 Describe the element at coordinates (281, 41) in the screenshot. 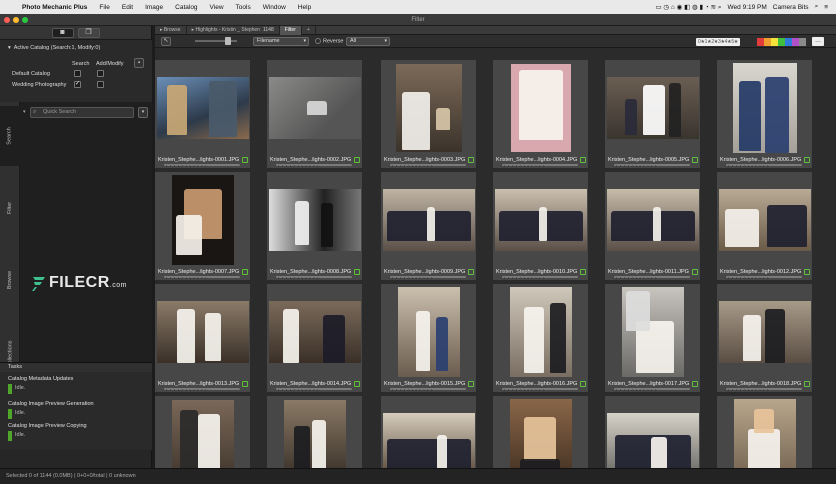

I see `sort-select: Filename` at that location.